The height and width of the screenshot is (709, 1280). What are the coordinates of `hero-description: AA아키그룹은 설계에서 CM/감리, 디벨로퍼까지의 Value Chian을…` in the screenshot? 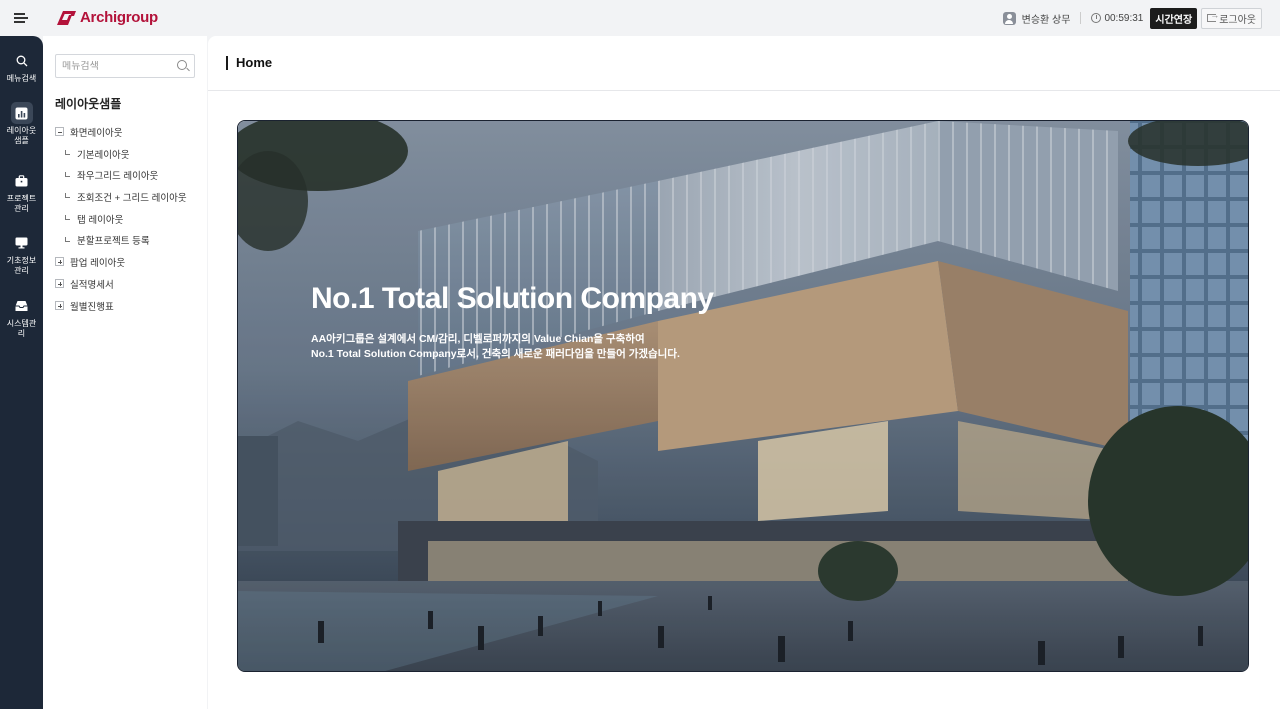 It's located at (495, 347).